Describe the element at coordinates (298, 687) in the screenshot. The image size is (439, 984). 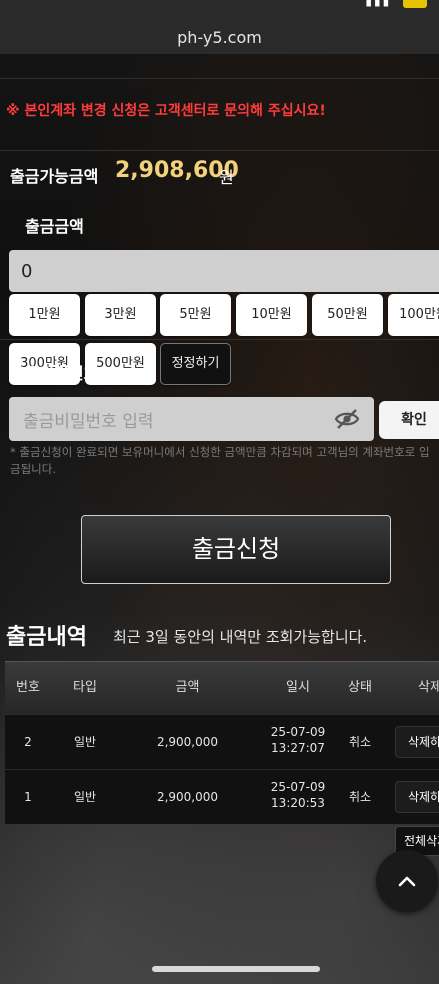
I see `col-header-date: 일시` at that location.